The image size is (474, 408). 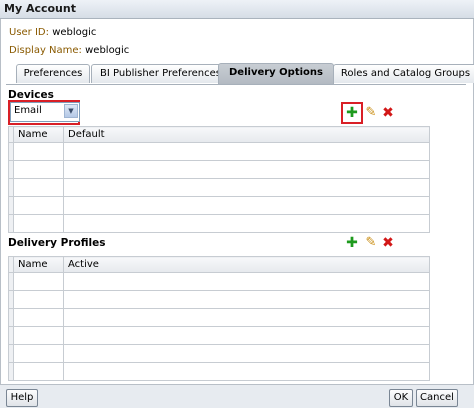 I want to click on column-header-active: Active, so click(x=246, y=264).